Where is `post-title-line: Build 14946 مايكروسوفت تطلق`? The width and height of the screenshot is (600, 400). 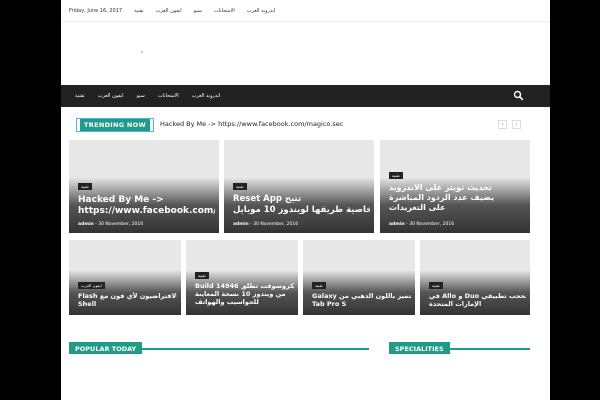
post-title-line: Build 14946 مايكروسوفت تطلق is located at coordinates (244, 286).